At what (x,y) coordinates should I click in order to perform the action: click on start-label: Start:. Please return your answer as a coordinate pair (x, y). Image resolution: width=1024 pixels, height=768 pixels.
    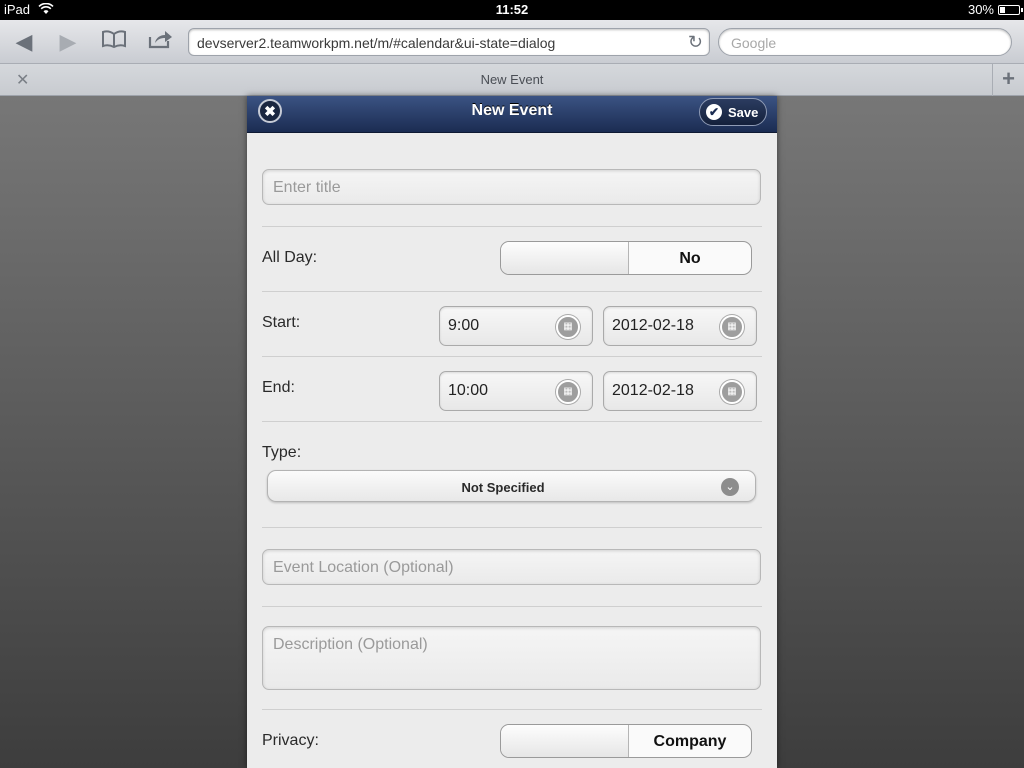
    Looking at the image, I should click on (281, 322).